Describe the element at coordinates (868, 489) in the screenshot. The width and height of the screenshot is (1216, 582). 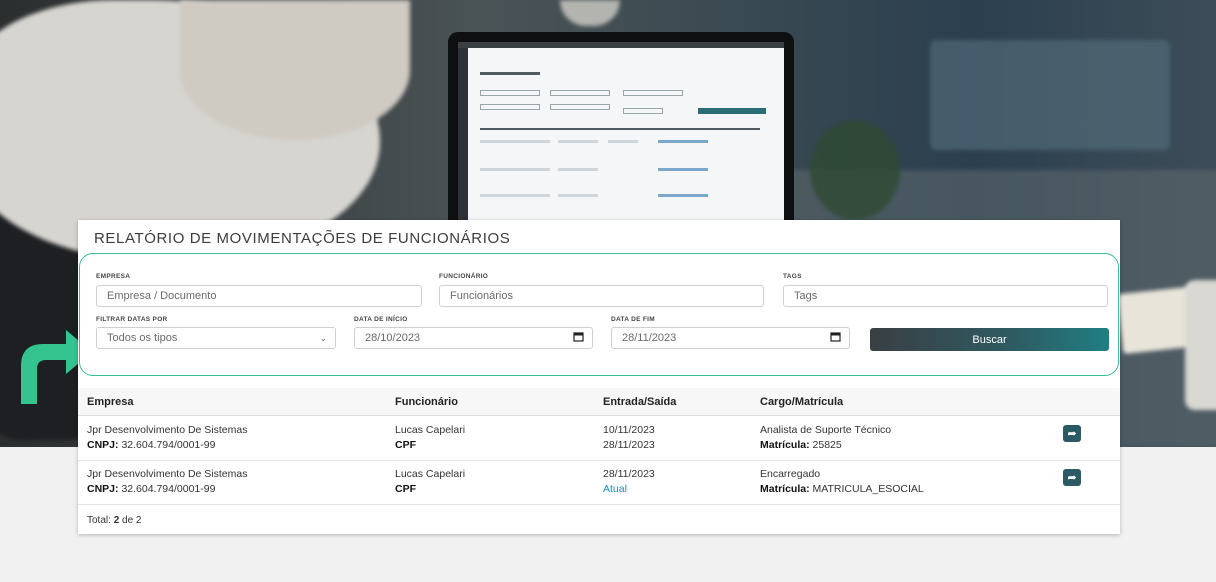
I see `matricula-value: MATRICULA_ESOCIAL` at that location.